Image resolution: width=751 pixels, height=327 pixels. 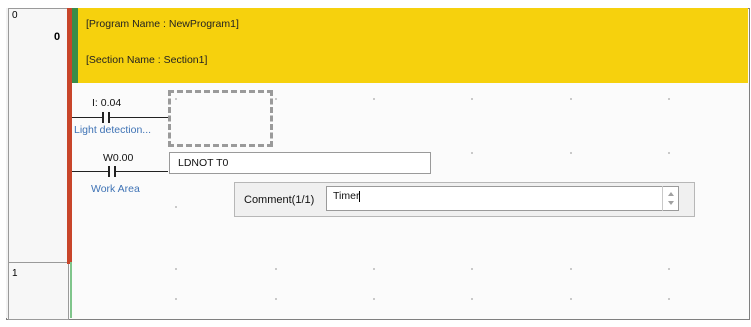 What do you see at coordinates (15, 273) in the screenshot?
I see `rung-number: 1` at bounding box center [15, 273].